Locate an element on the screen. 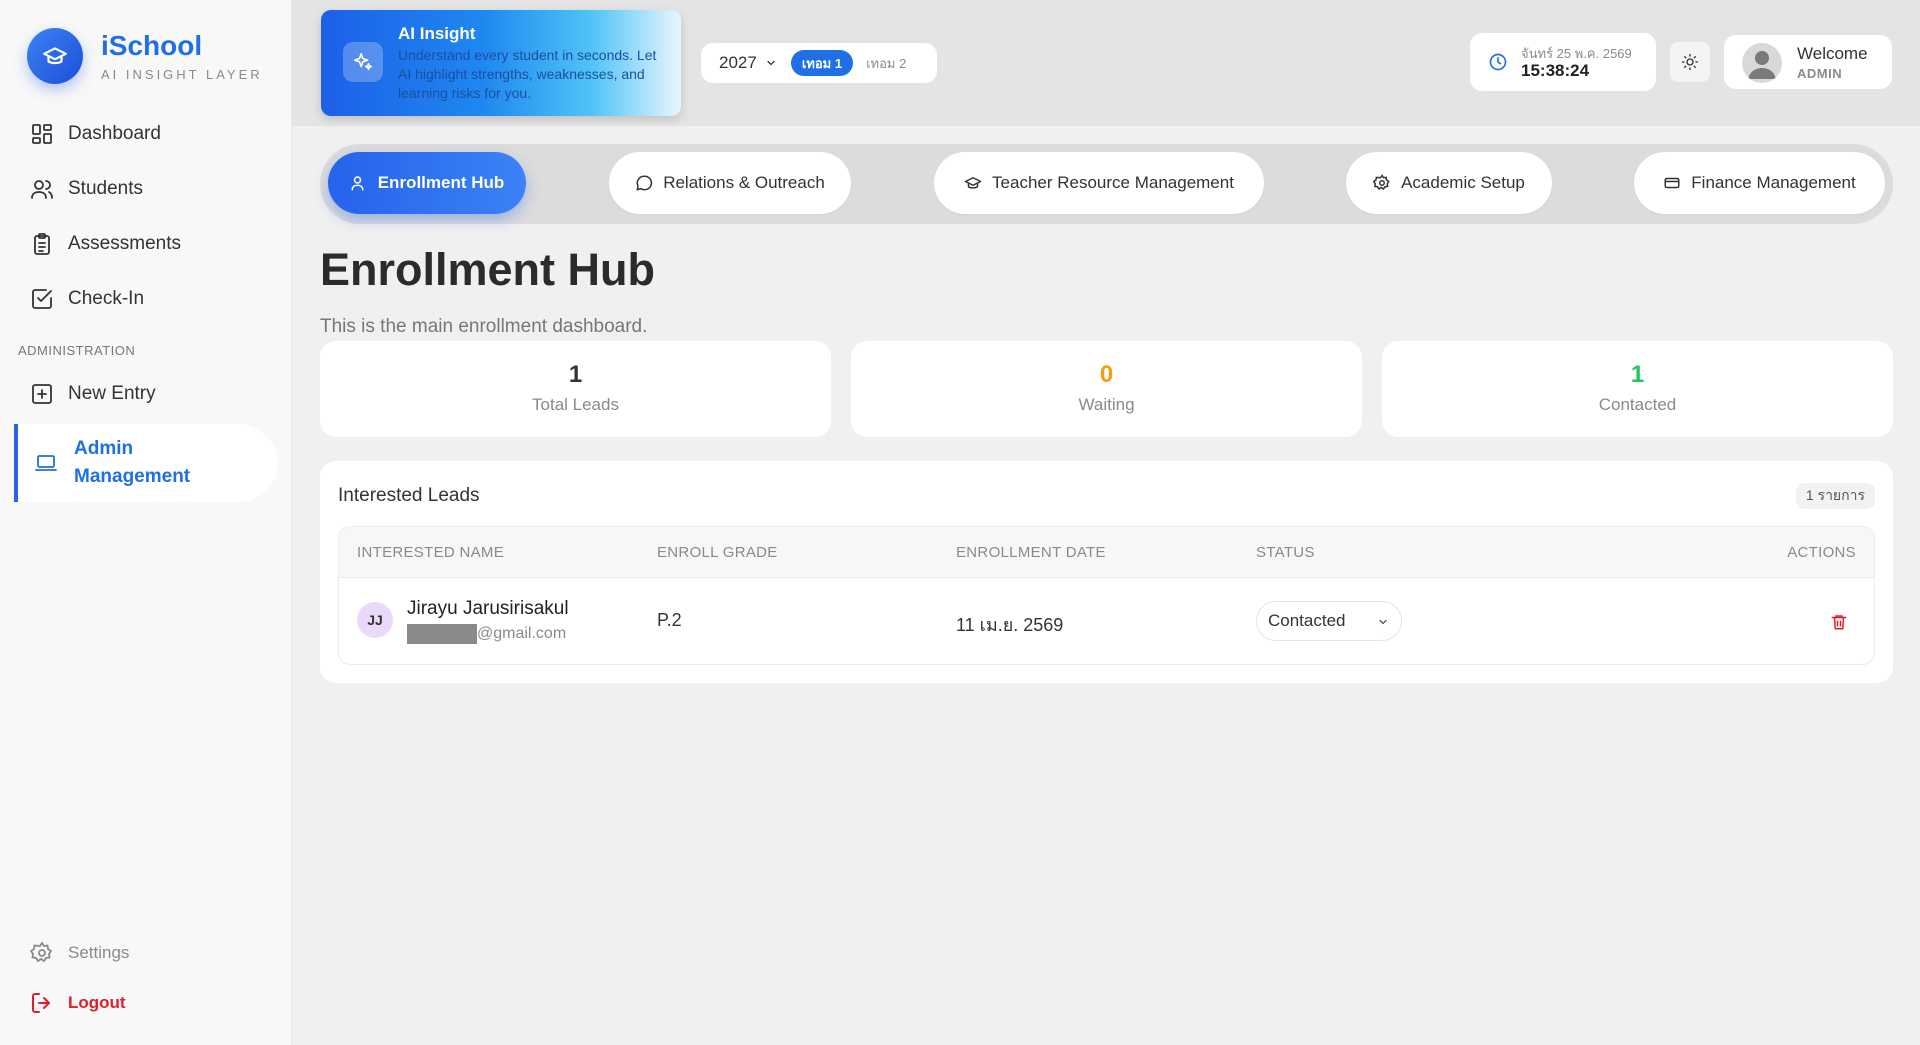 The height and width of the screenshot is (1045, 1920). logout-label: Logout is located at coordinates (97, 1002).